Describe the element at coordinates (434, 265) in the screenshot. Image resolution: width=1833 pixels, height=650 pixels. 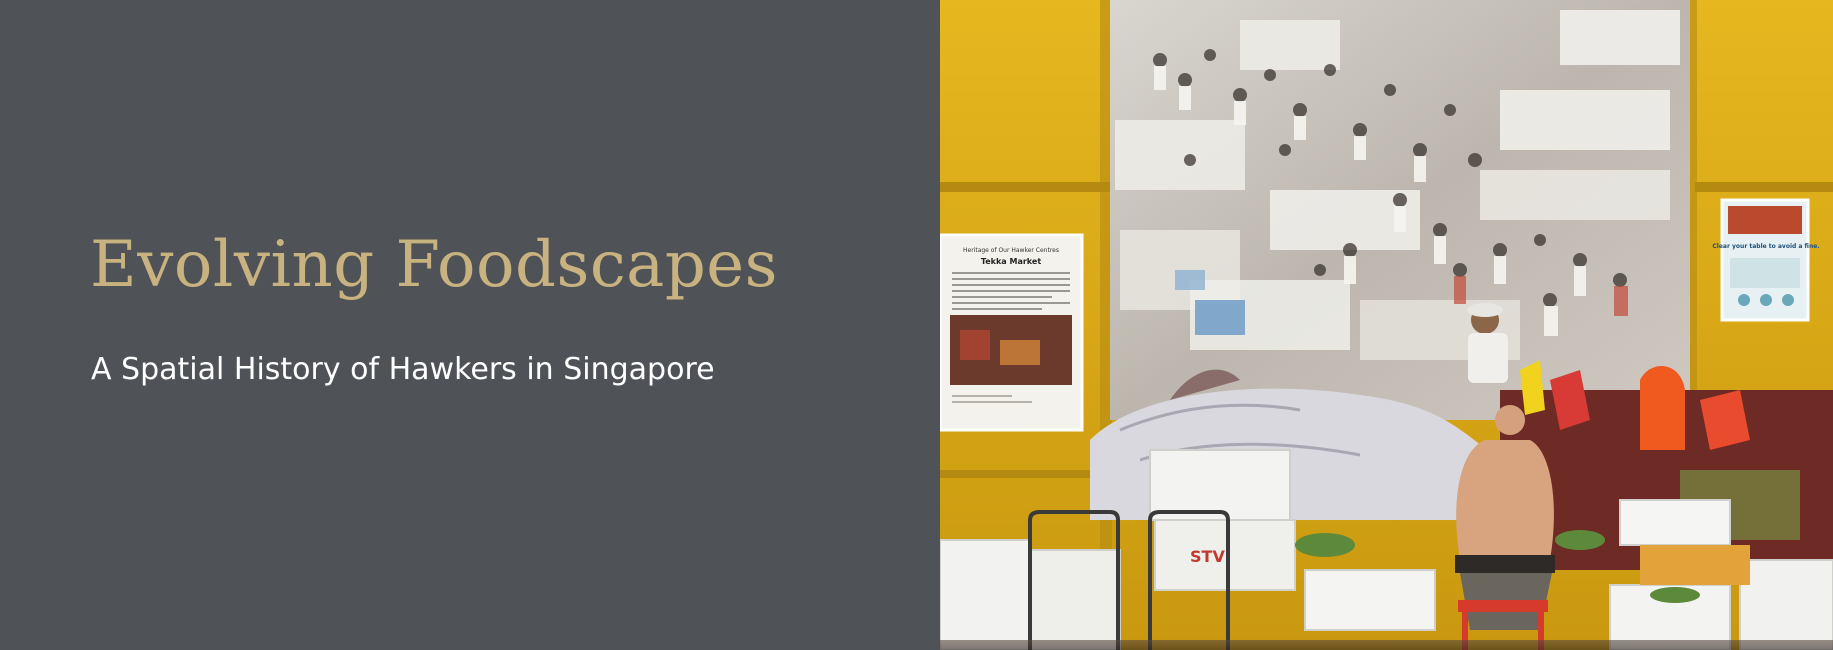
I see `page-title: Evolving Foodscapes` at that location.